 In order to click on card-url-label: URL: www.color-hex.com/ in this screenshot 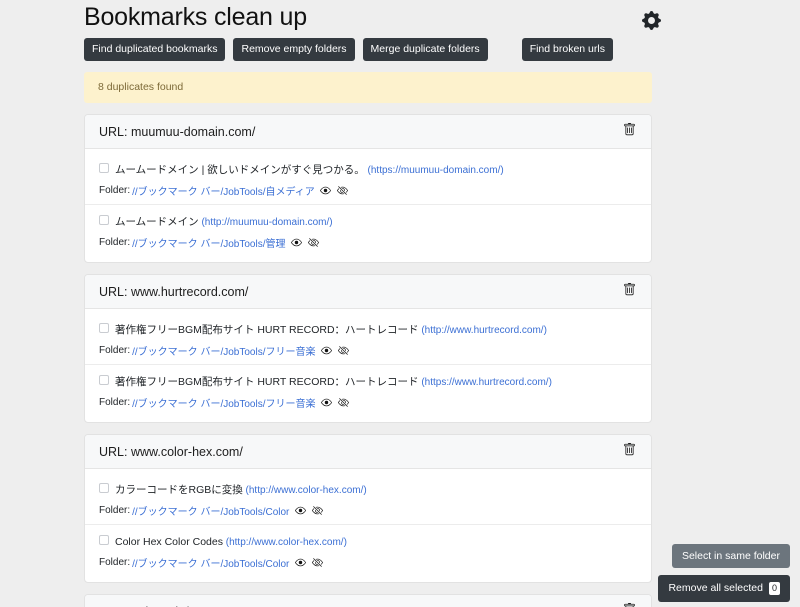, I will do `click(171, 451)`.